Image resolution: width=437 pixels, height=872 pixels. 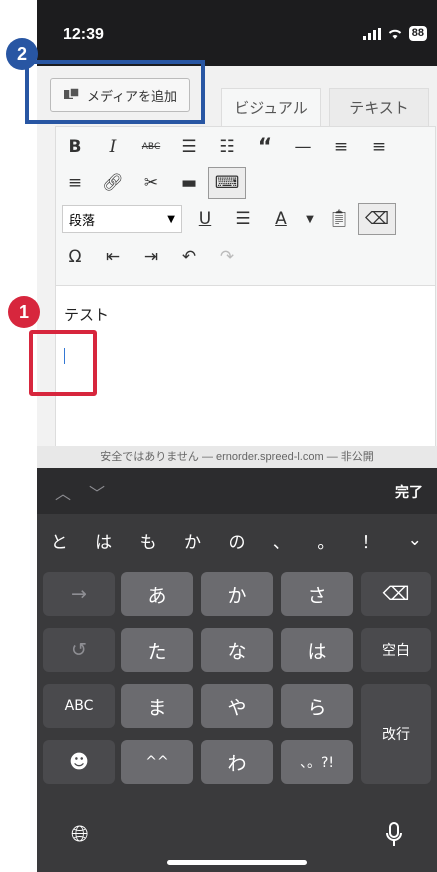 What do you see at coordinates (87, 315) in the screenshot?
I see `content-paragraph: テスト` at bounding box center [87, 315].